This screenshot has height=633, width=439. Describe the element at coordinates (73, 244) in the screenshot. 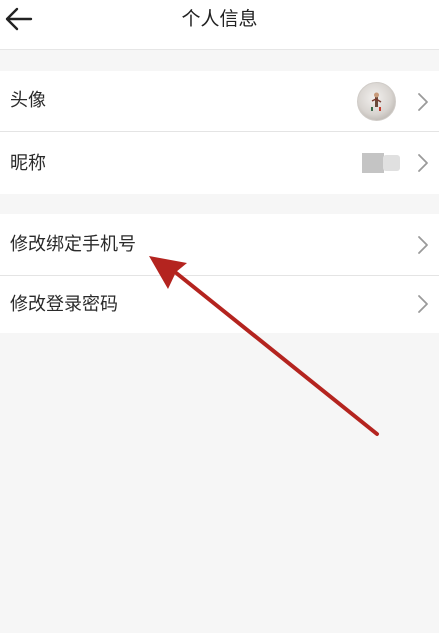

I see `row-label-change-phone: 修改绑定手机号` at that location.